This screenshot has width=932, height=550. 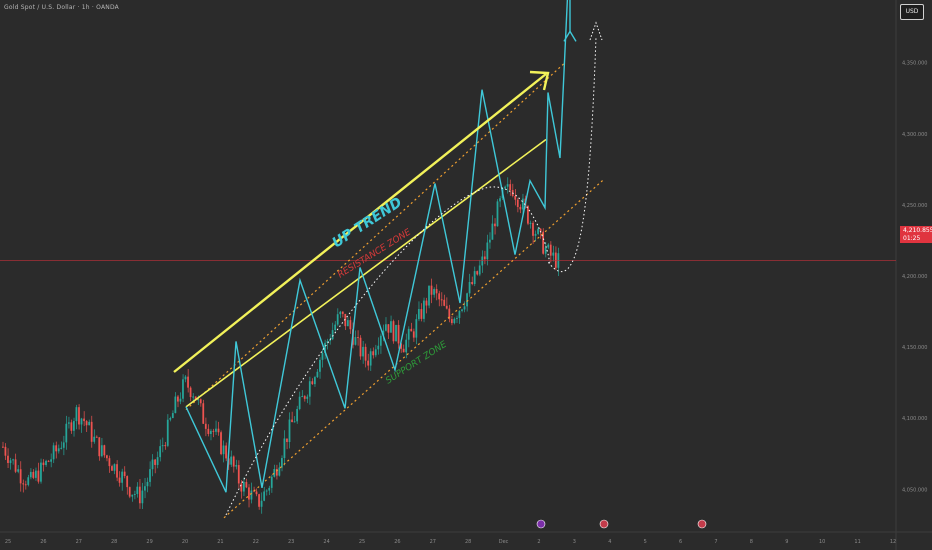 What do you see at coordinates (596, 31) in the screenshot?
I see `projection-arrow-head` at bounding box center [596, 31].